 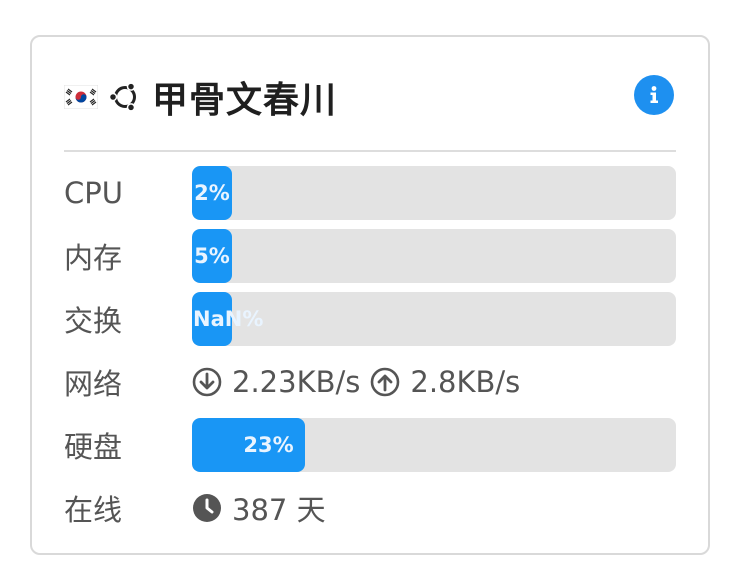 I want to click on info-icon, so click(x=654, y=94).